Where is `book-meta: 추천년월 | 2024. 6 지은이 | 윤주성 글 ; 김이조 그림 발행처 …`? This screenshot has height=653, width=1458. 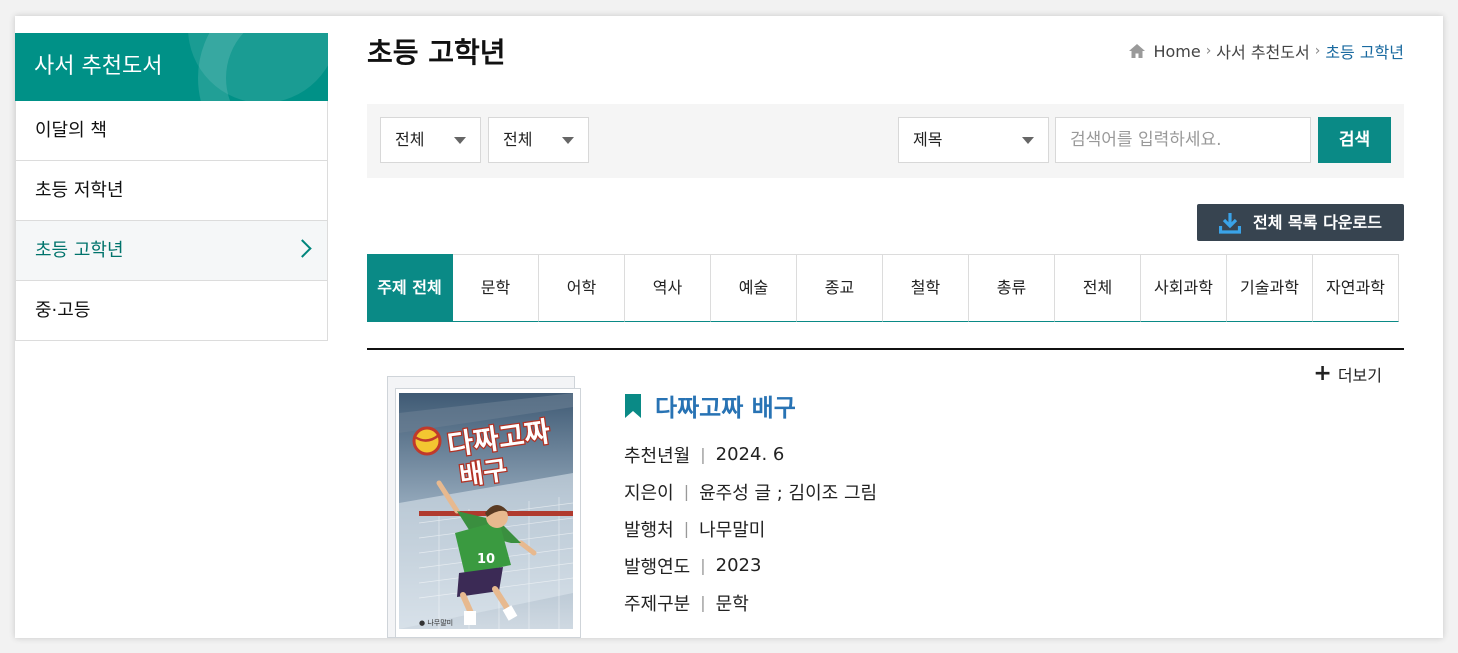
book-meta: 추천년월 | 2024. 6 지은이 | 윤주성 글 ; 김이조 그림 발행처 … is located at coordinates (750, 528).